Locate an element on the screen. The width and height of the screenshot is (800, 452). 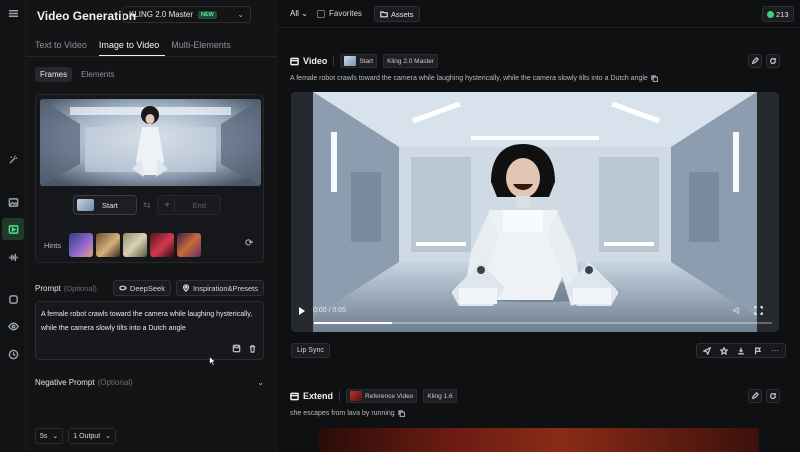
video-card-header: Video Start Kling 2.0 Master is located at coordinates (364, 61).